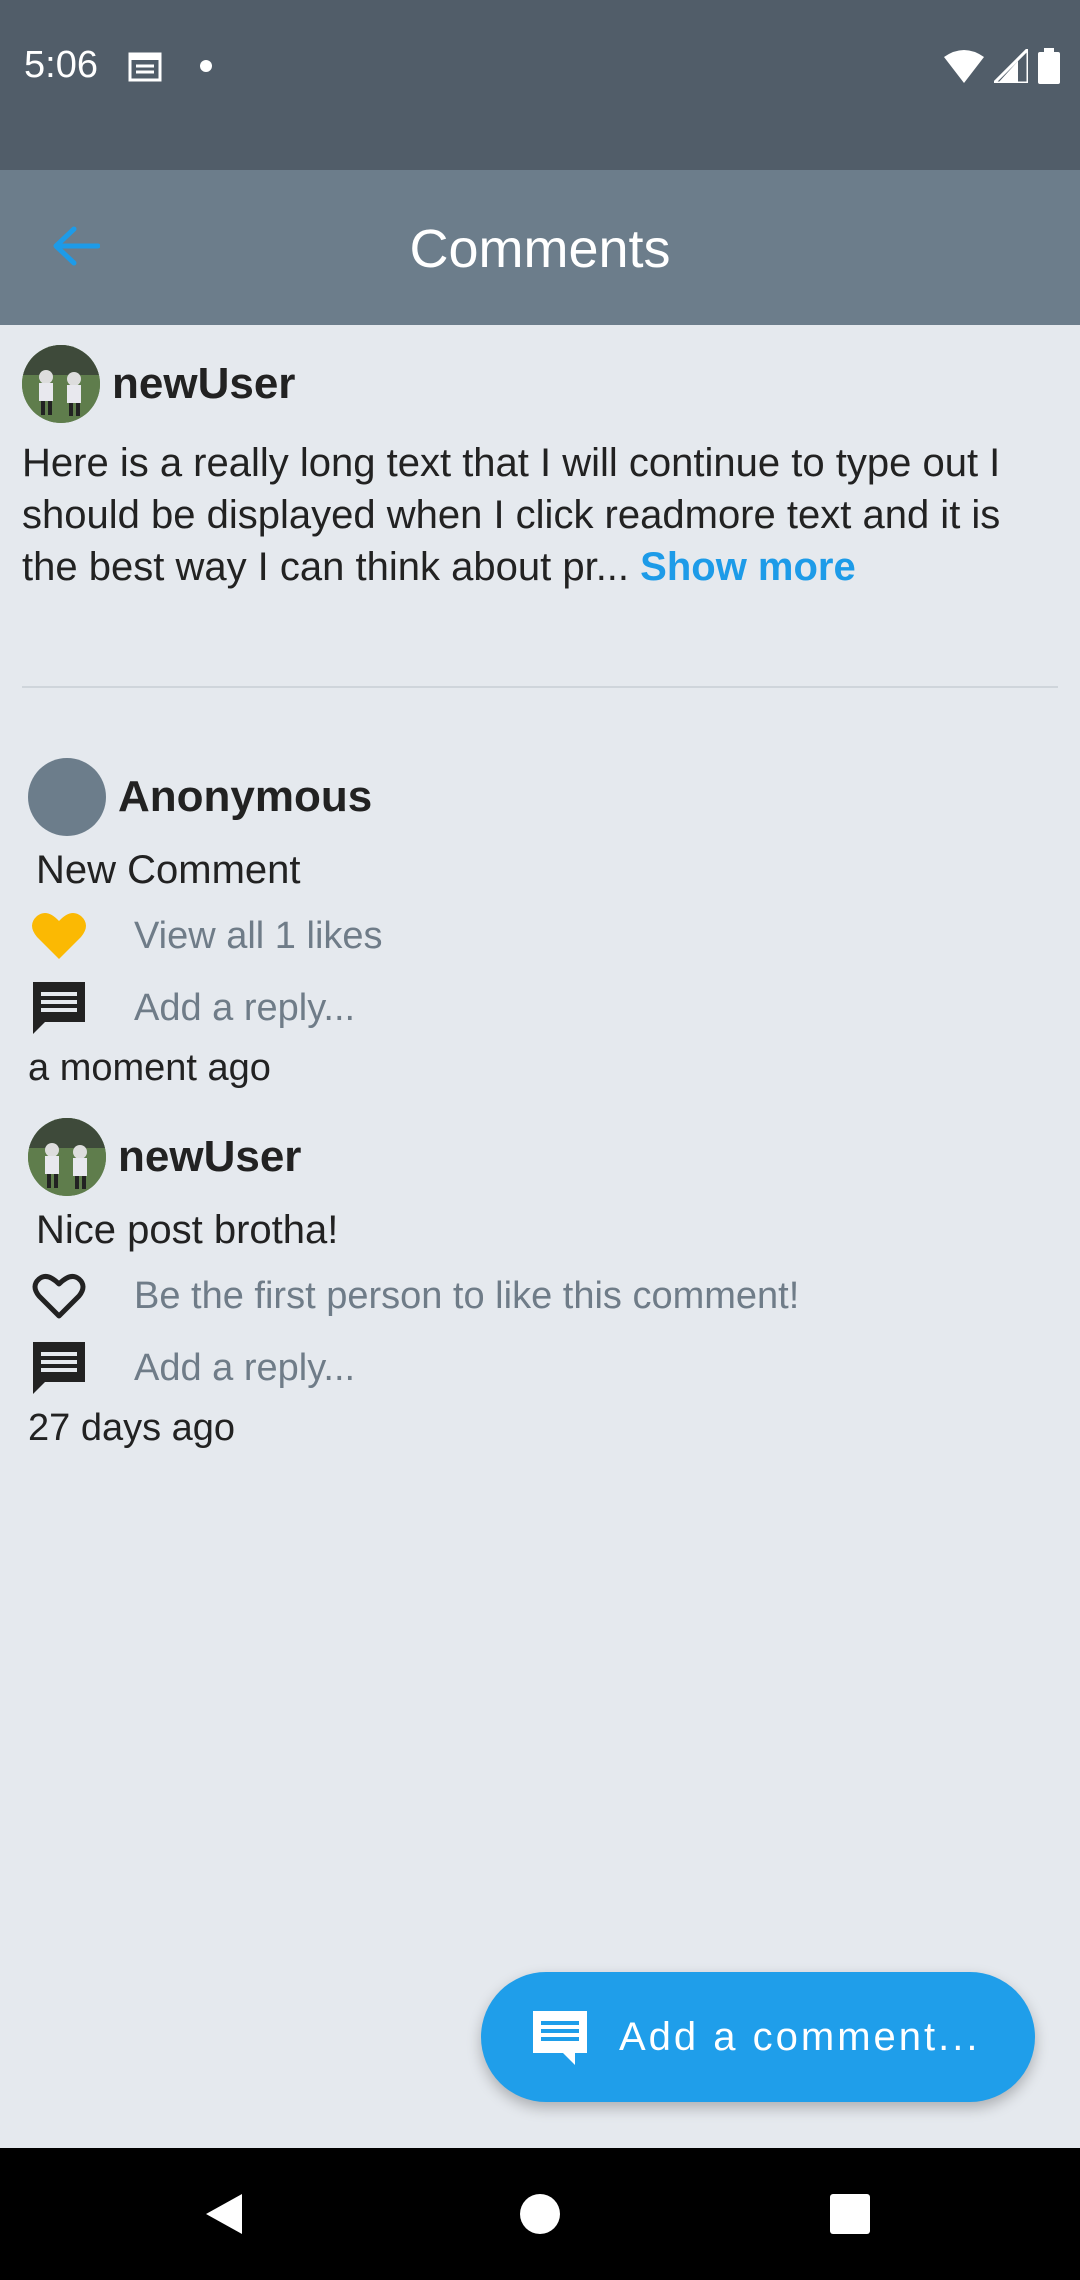 The height and width of the screenshot is (2280, 1080). I want to click on comment-author-row: Anonymous, so click(528, 797).